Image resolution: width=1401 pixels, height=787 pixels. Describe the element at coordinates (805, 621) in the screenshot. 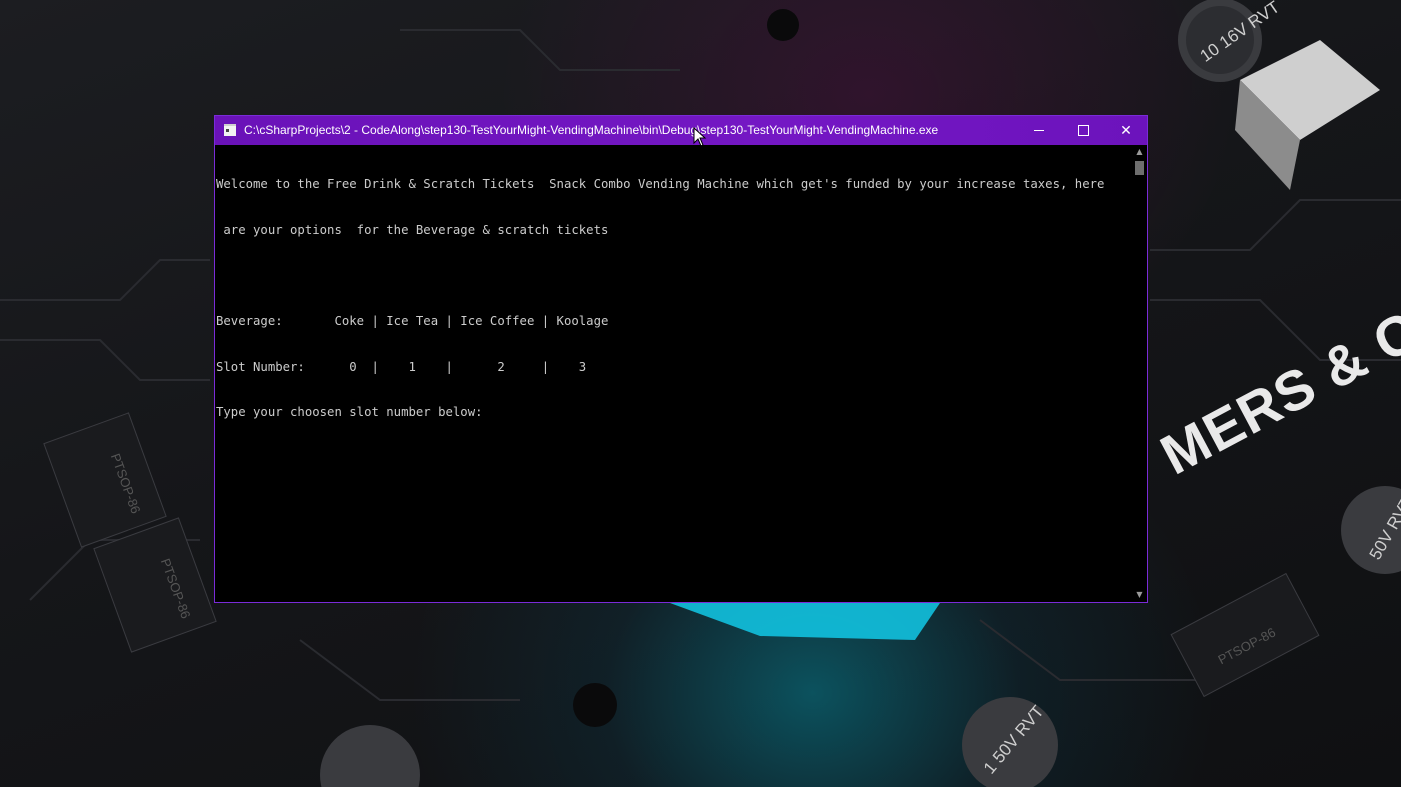

I see `cyan-glow-shape` at that location.